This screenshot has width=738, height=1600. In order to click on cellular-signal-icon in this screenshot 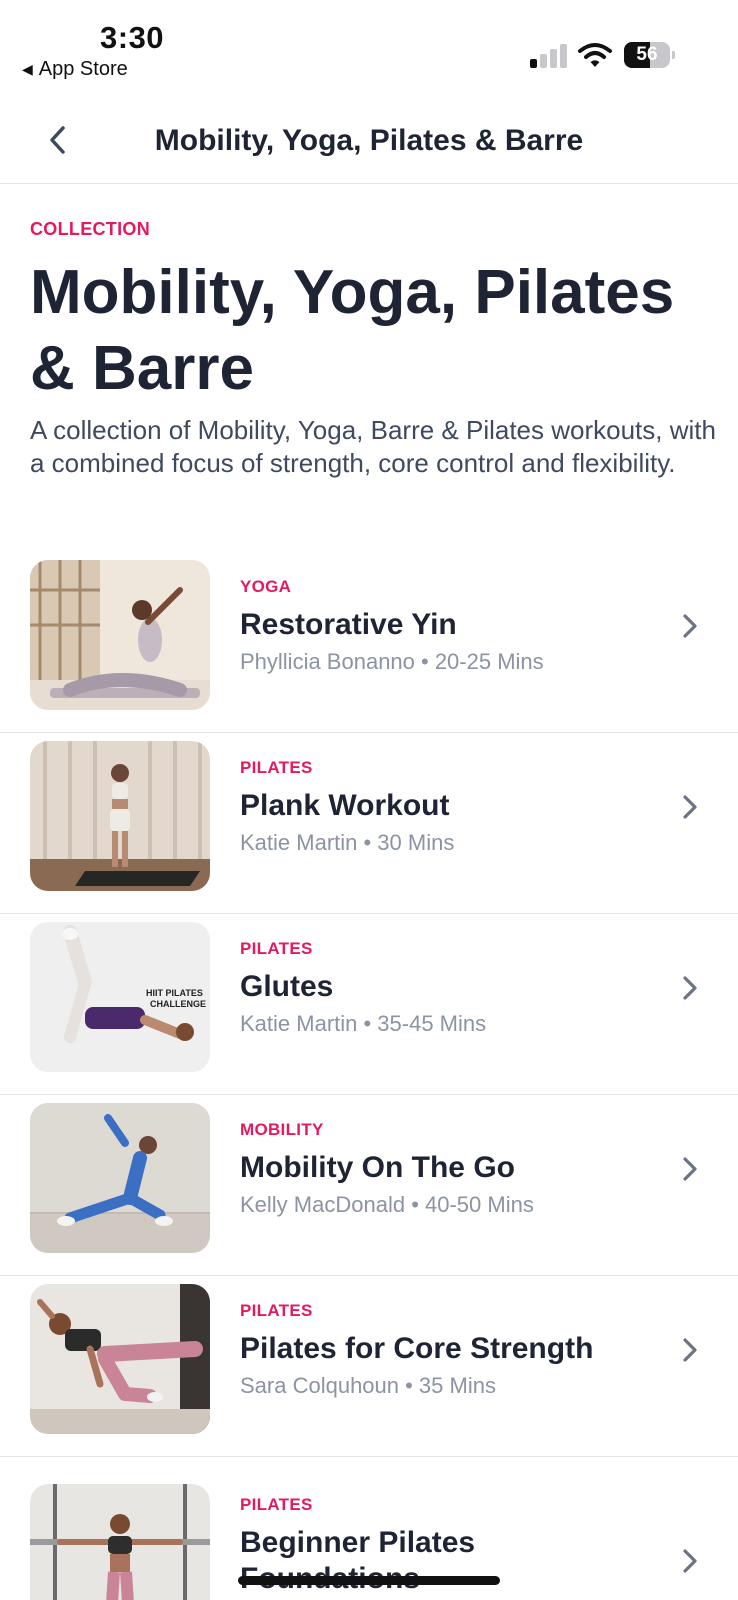, I will do `click(549, 56)`.